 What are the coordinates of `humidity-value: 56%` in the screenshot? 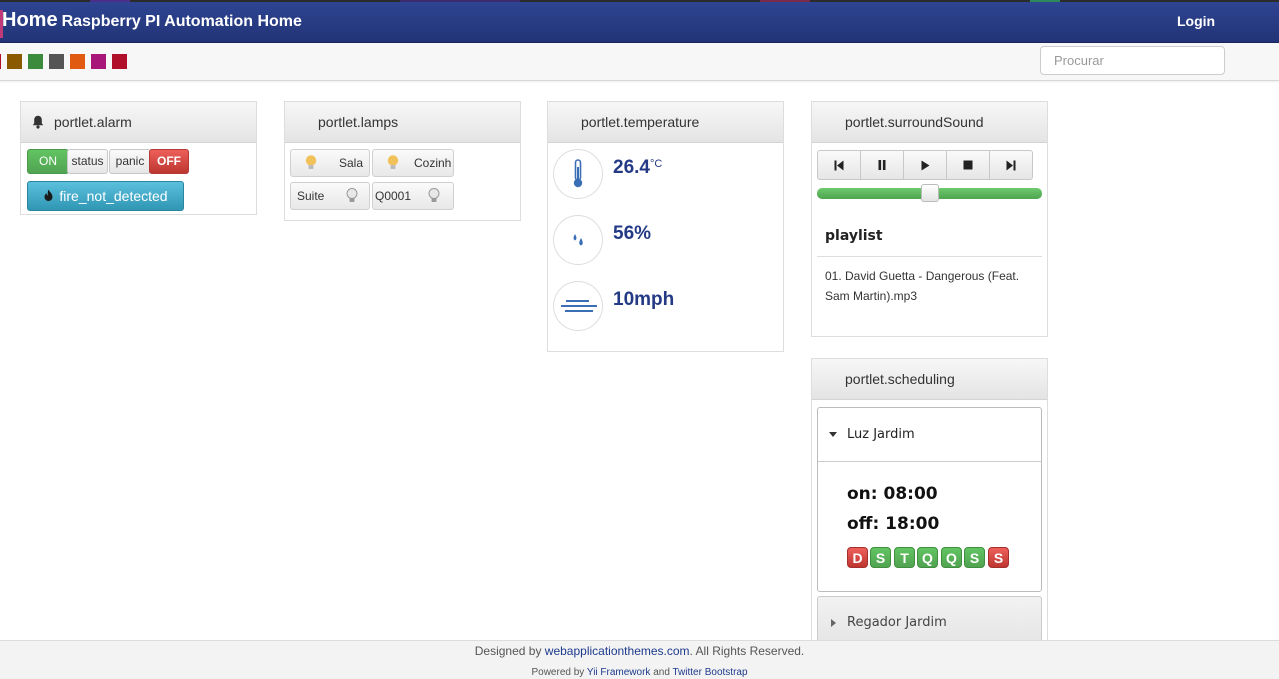 It's located at (632, 233).